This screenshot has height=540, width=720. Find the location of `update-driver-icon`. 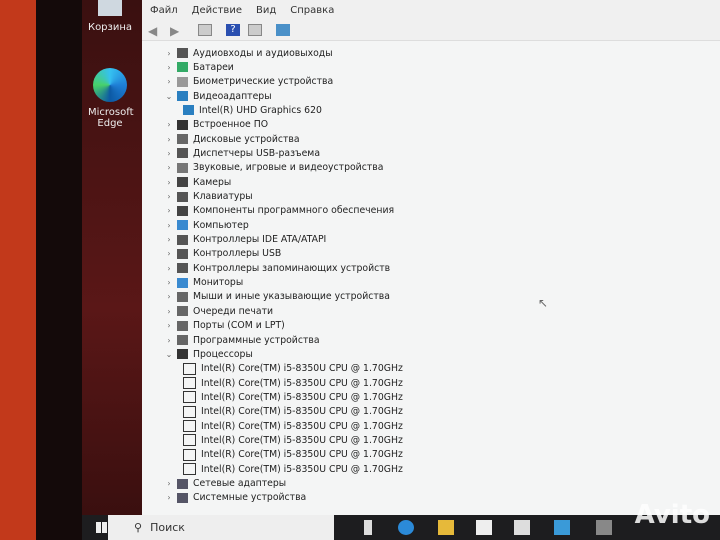

update-driver-icon is located at coordinates (255, 30).